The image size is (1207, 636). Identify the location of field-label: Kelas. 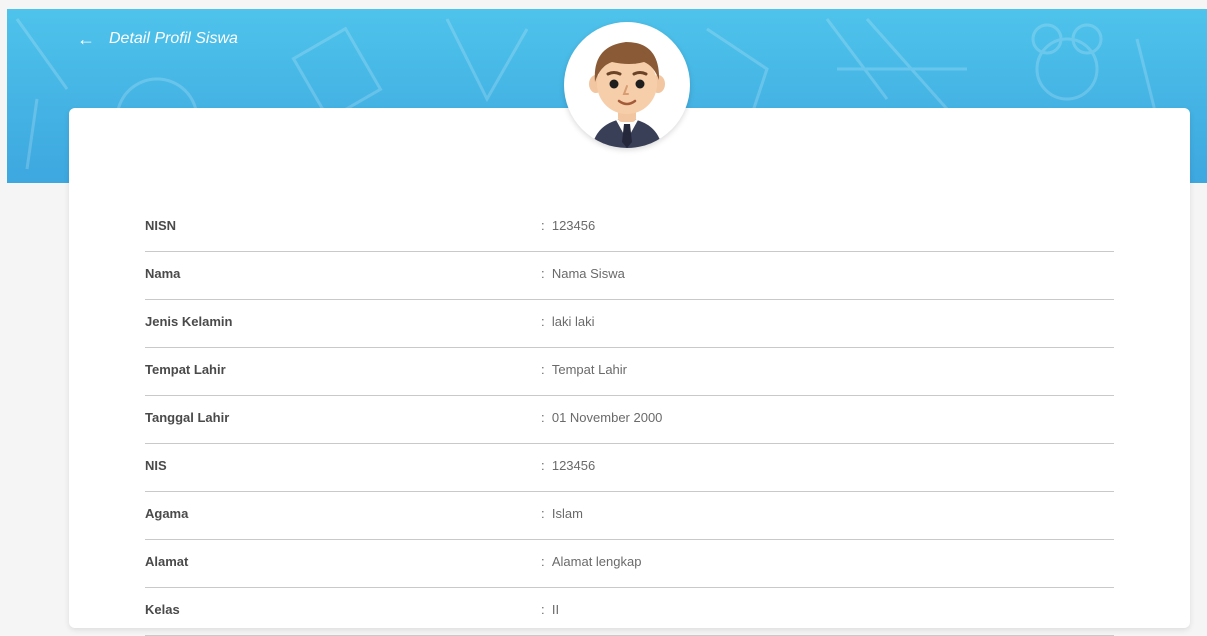
(162, 609).